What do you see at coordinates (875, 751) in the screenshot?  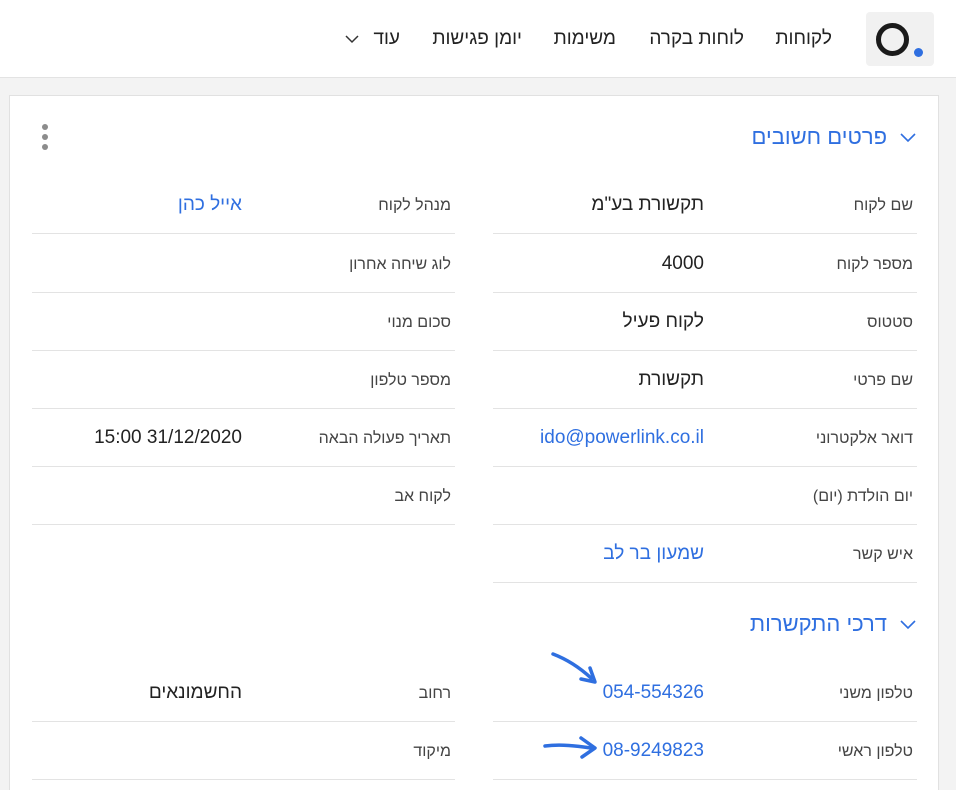 I see `field-label: טלפון ראשי` at bounding box center [875, 751].